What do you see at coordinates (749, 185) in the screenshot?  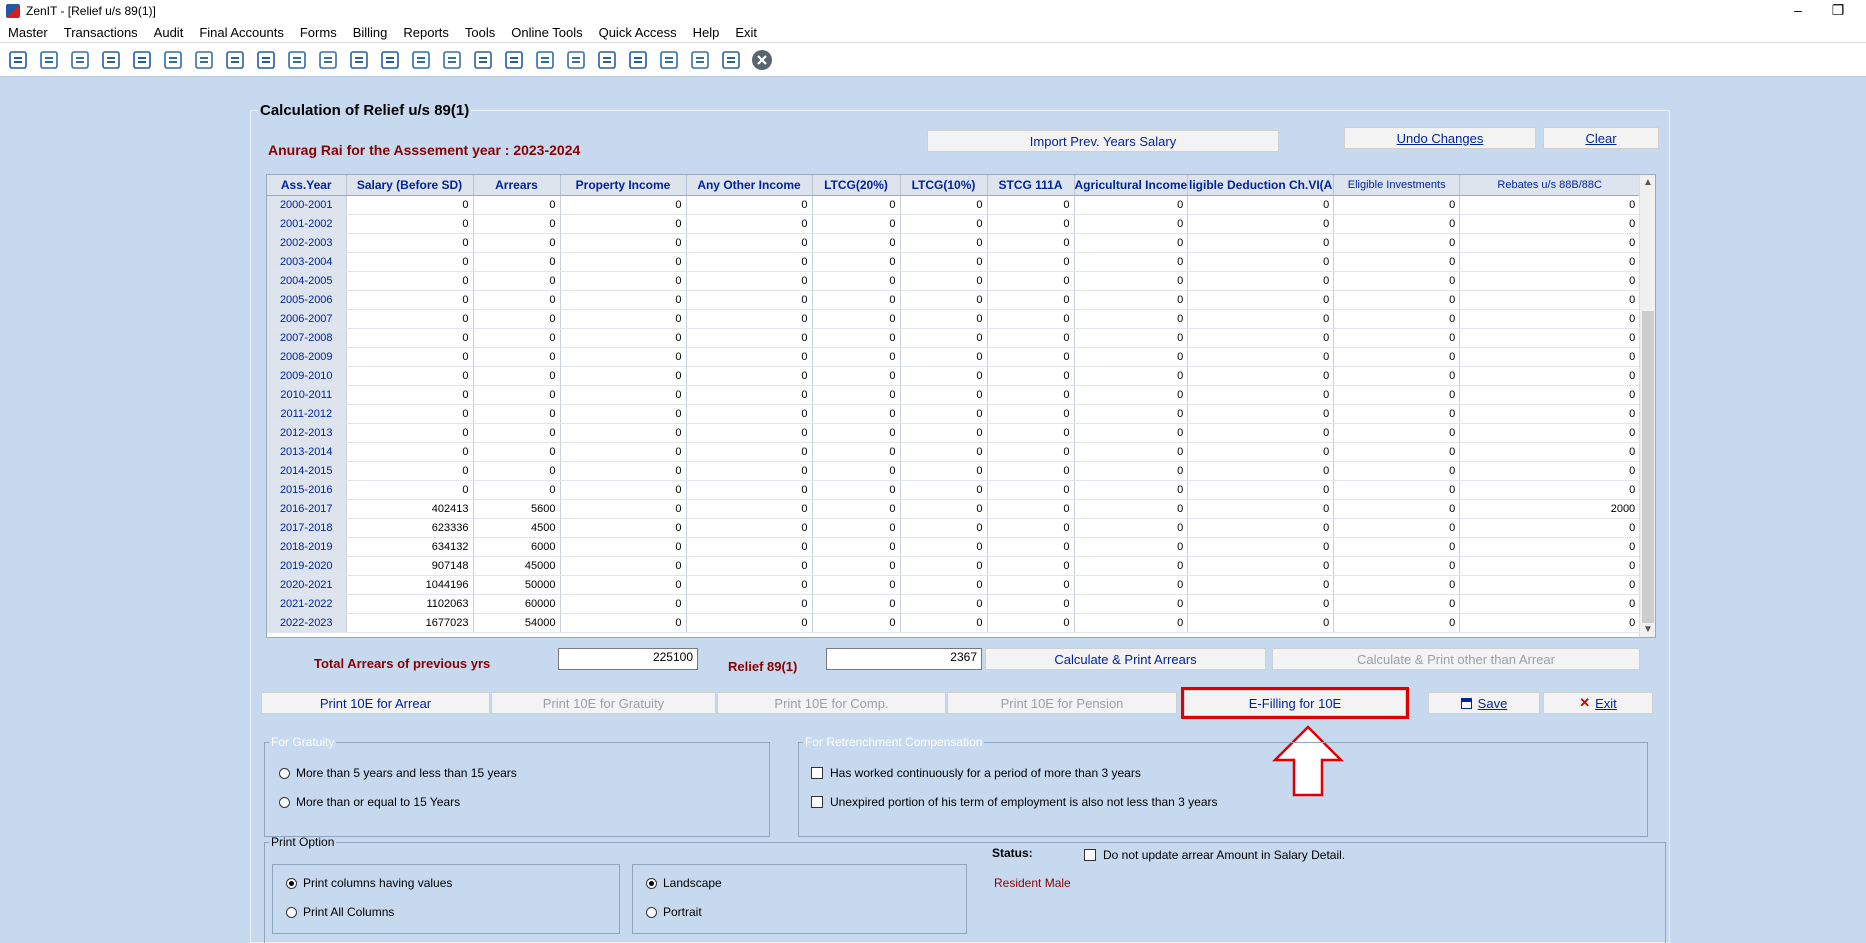 I see `column-header: Any Other Income` at bounding box center [749, 185].